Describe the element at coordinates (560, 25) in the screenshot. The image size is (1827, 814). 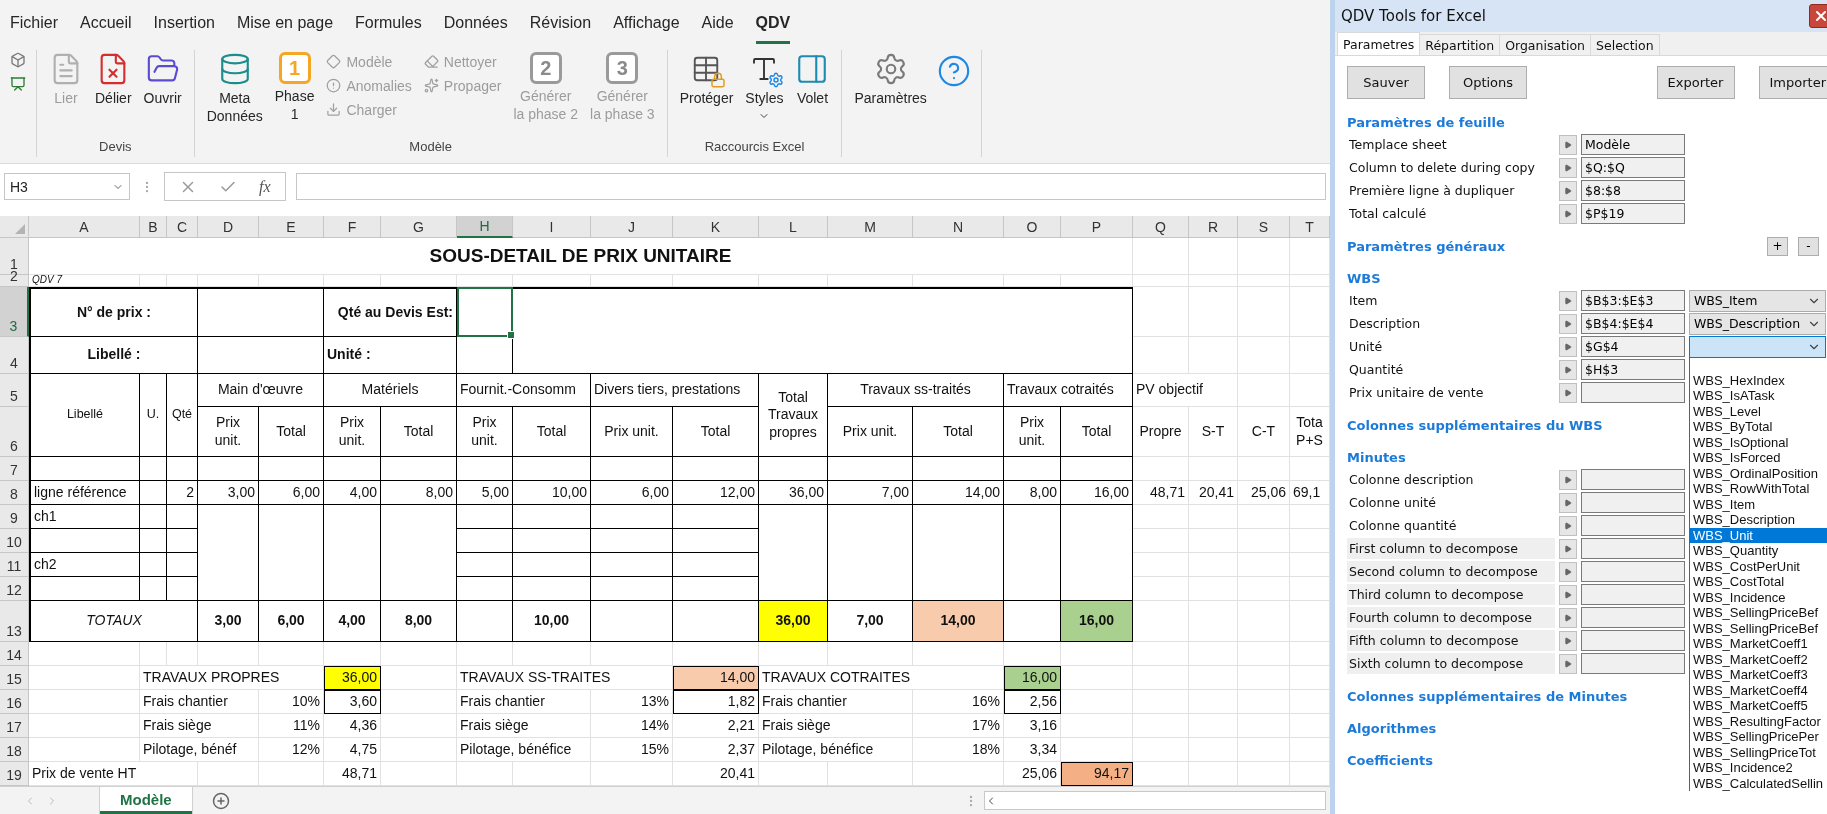
I see `ribbon-tab: Révision` at that location.